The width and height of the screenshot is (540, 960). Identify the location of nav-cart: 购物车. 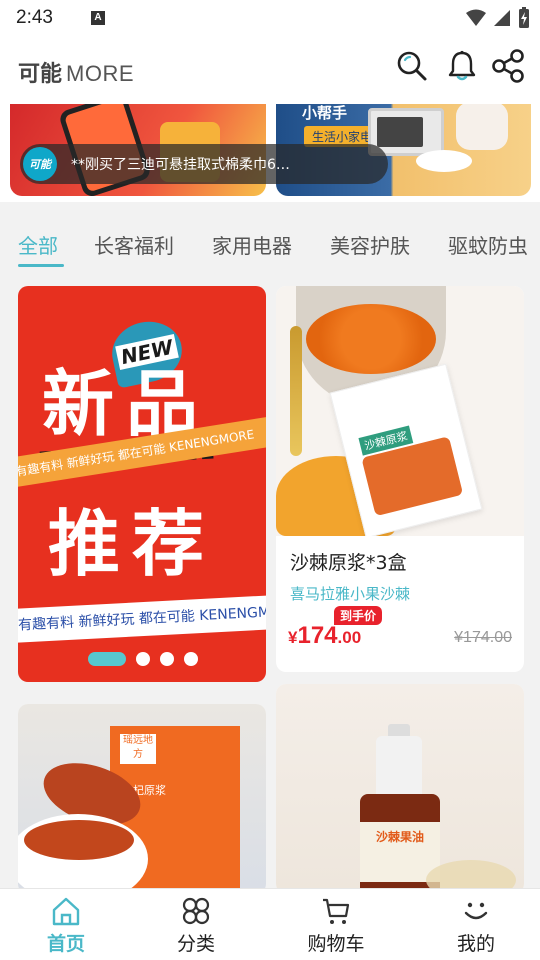
(336, 926).